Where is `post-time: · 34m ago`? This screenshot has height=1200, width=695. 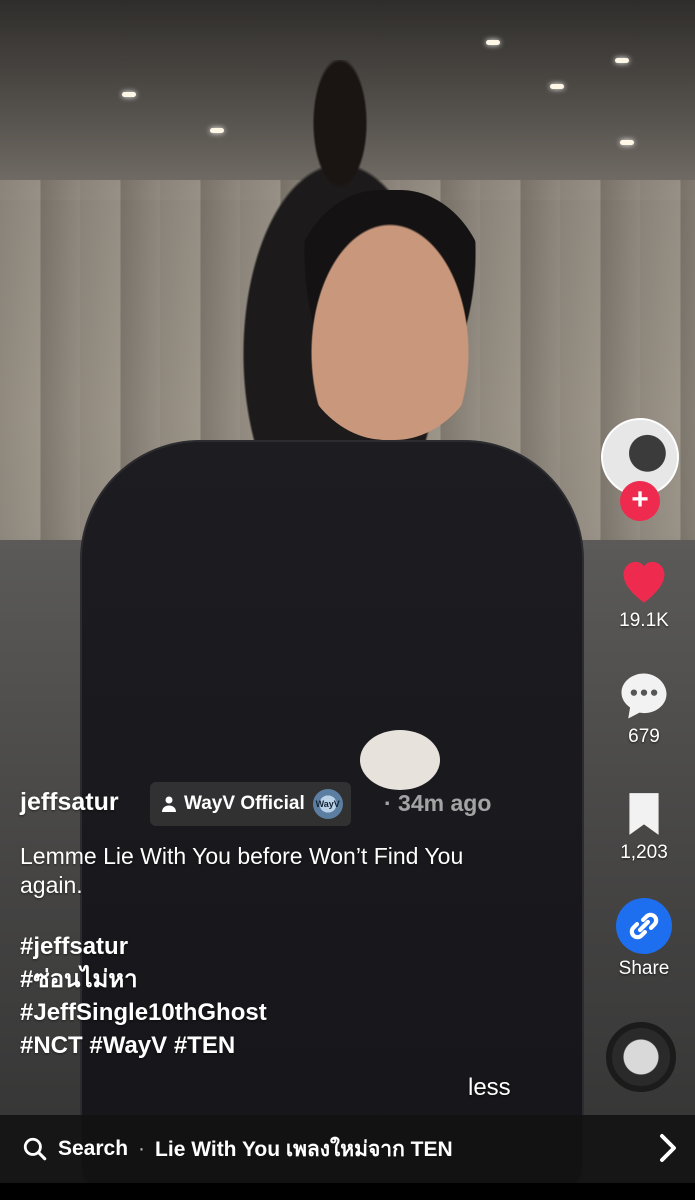 post-time: · 34m ago is located at coordinates (438, 803).